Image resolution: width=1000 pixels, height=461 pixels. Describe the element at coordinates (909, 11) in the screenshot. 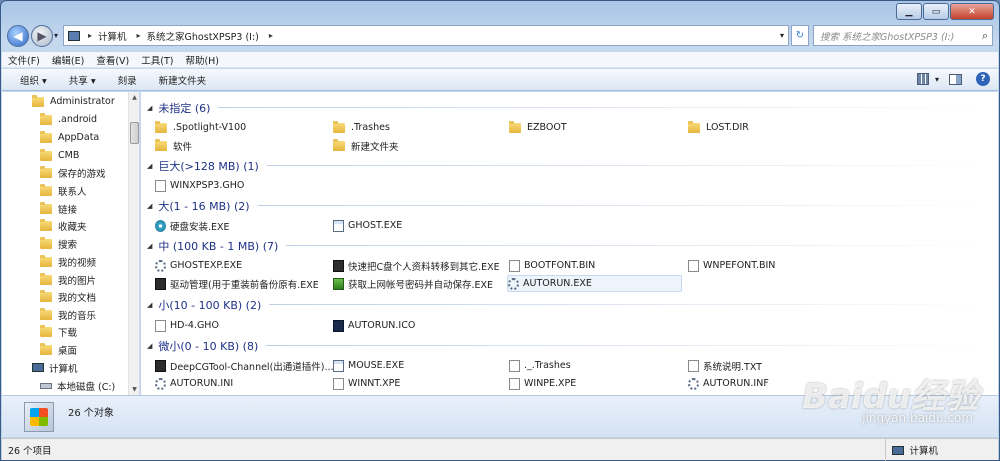

I see `minimize-icon: ▁` at that location.